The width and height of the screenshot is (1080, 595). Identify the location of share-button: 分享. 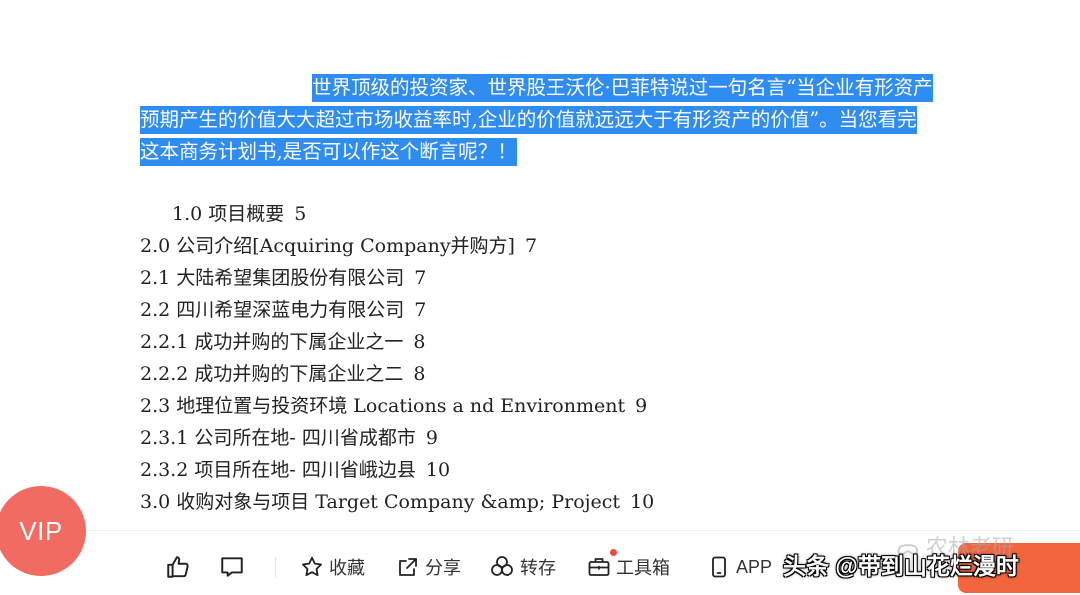
(428, 567).